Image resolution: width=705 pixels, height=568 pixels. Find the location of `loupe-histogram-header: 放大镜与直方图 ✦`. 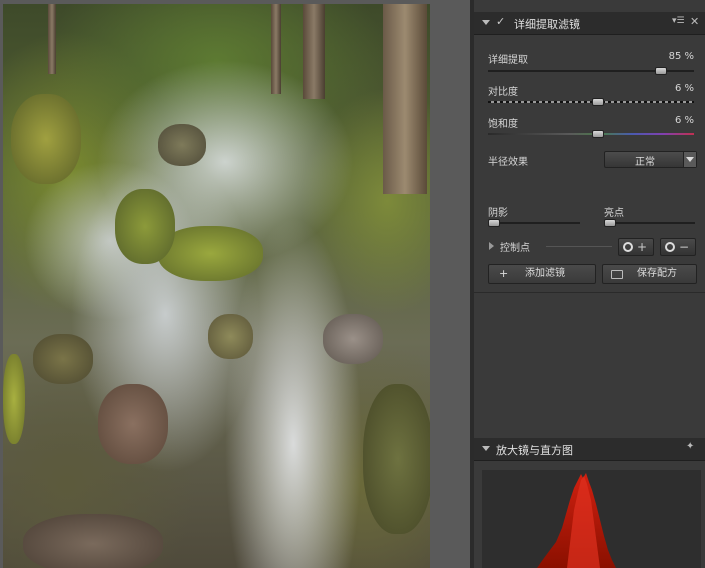

loupe-histogram-header: 放大镜与直方图 ✦ is located at coordinates (589, 449).